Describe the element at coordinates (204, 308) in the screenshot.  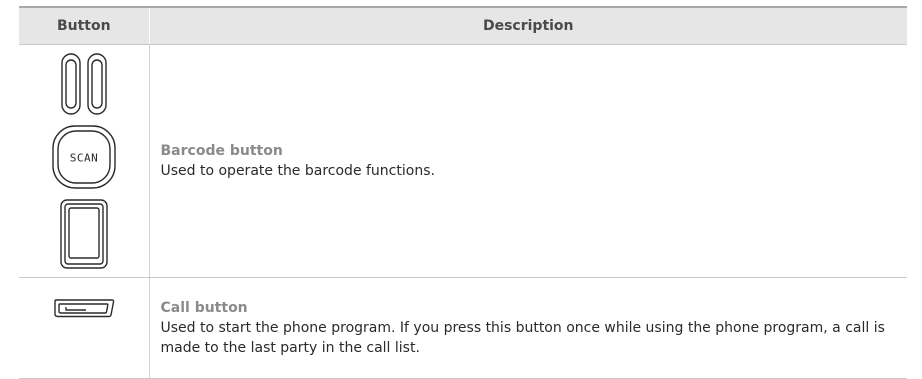
I see `call-button-title: Call button` at that location.